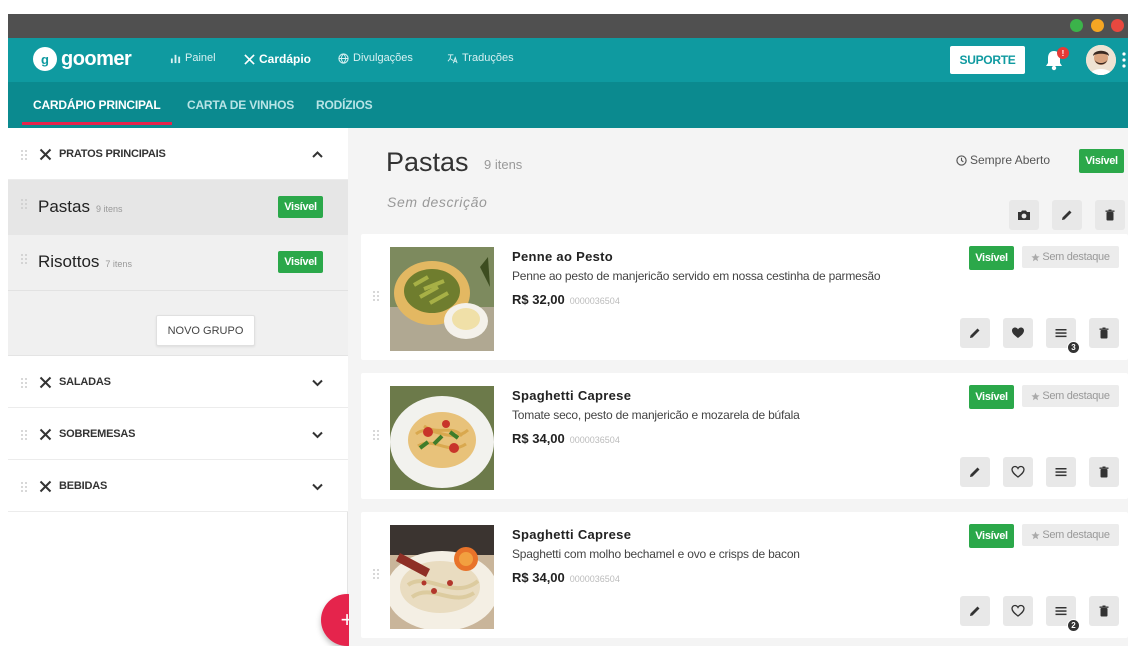  Describe the element at coordinates (1035, 395) in the screenshot. I see `star-icon` at that location.